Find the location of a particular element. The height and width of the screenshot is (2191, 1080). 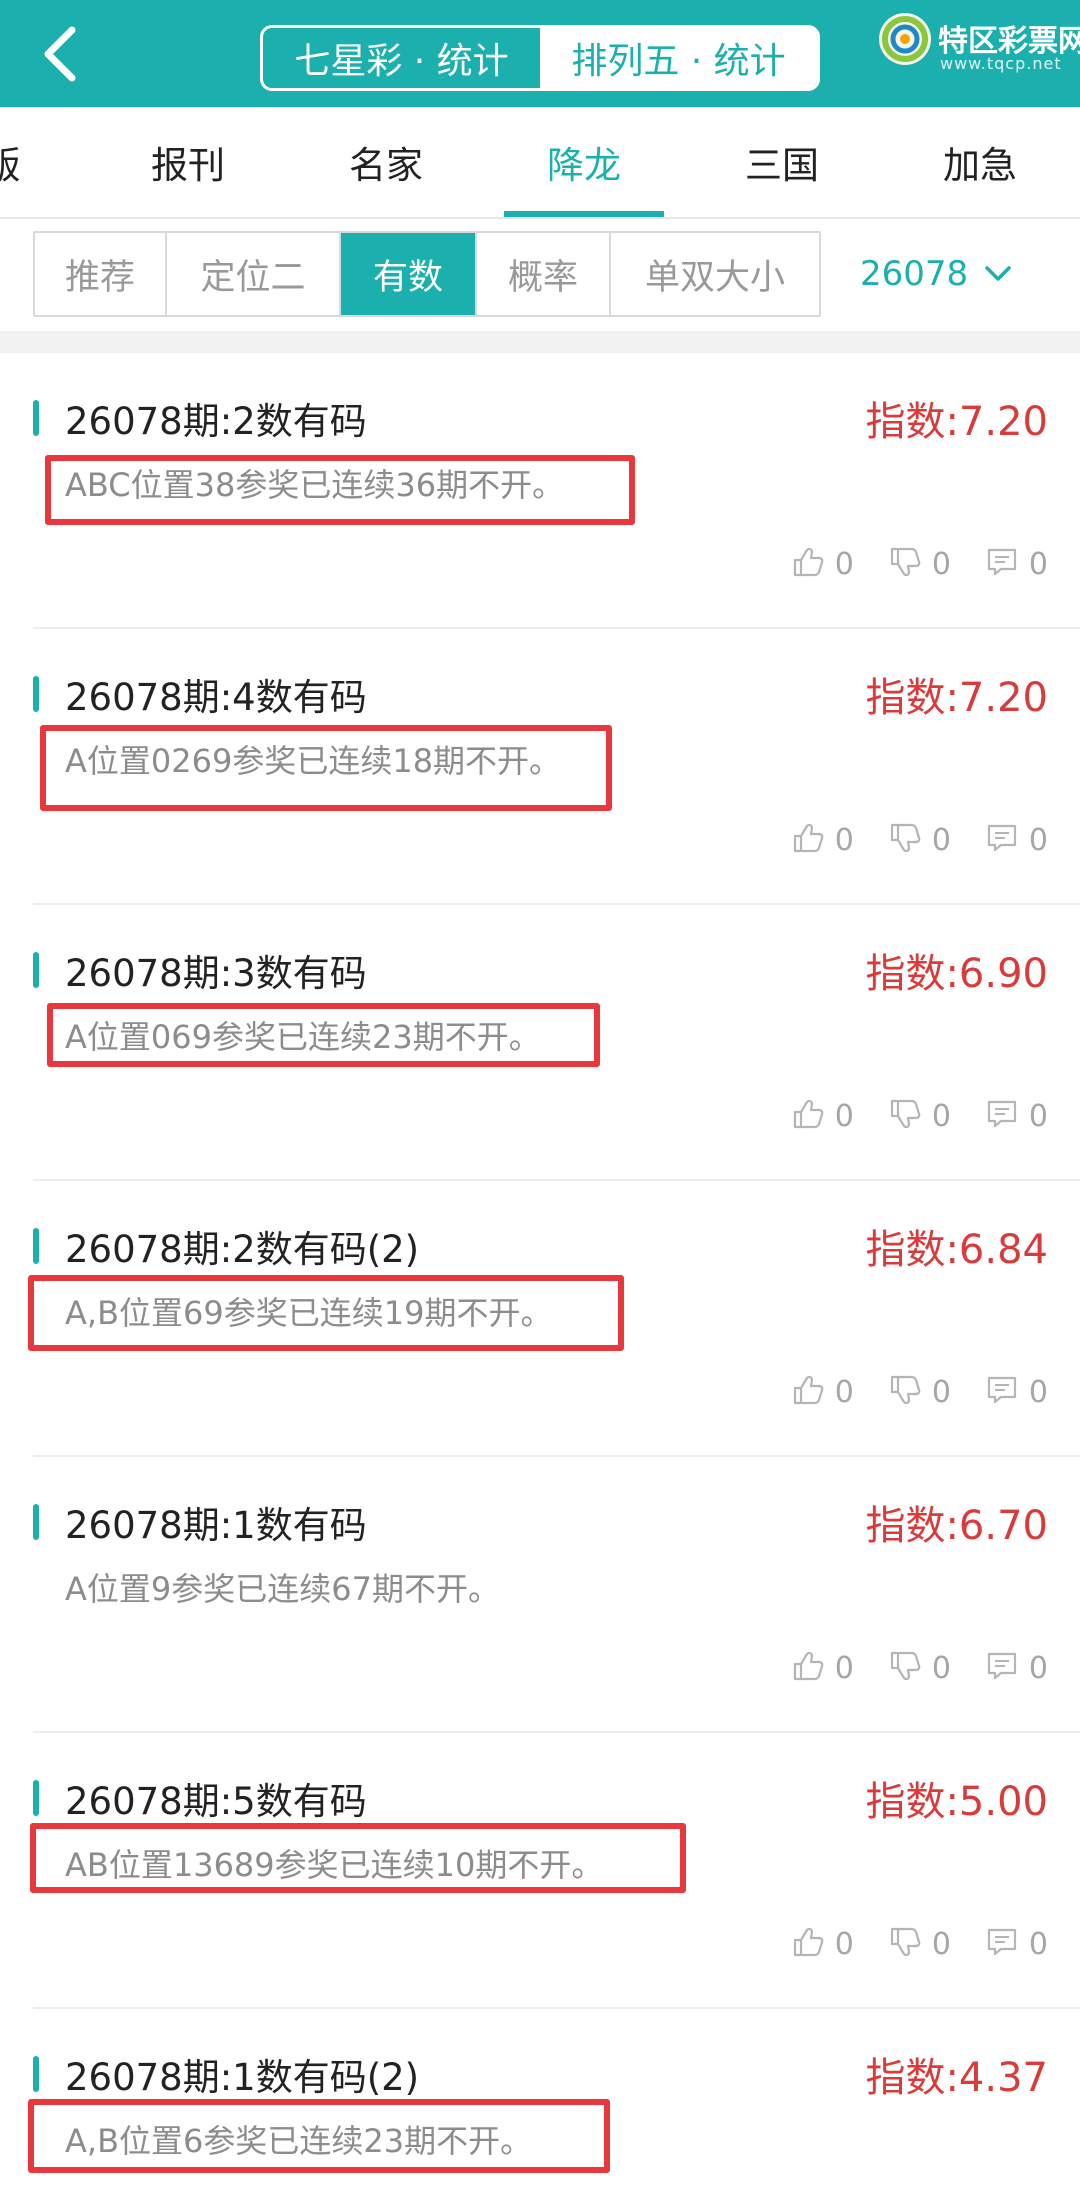

card-title: 26078期:4数有码 is located at coordinates (216, 697).